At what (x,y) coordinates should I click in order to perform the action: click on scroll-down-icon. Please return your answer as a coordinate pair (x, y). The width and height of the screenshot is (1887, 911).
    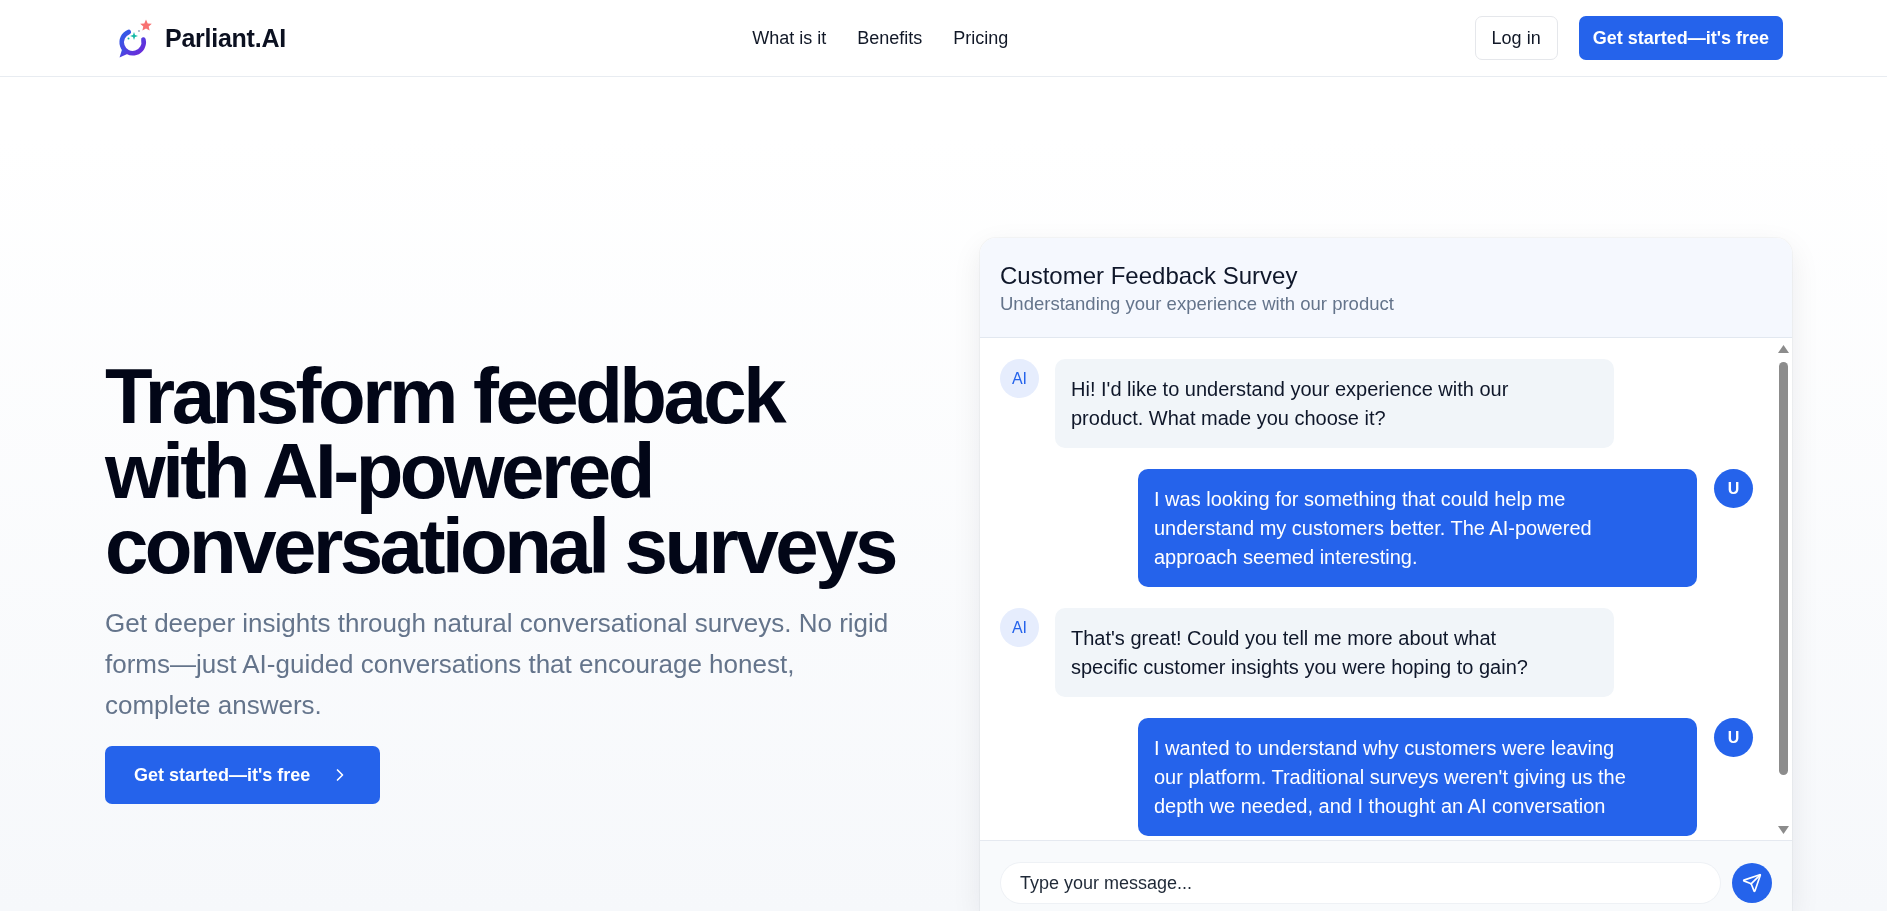
    Looking at the image, I should click on (1783, 830).